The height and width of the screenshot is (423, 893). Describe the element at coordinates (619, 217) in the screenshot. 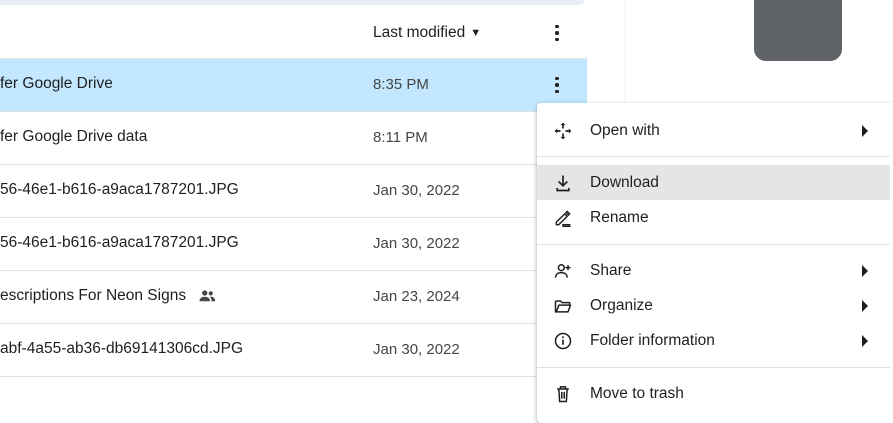

I see `menu-item-label: Rename` at that location.